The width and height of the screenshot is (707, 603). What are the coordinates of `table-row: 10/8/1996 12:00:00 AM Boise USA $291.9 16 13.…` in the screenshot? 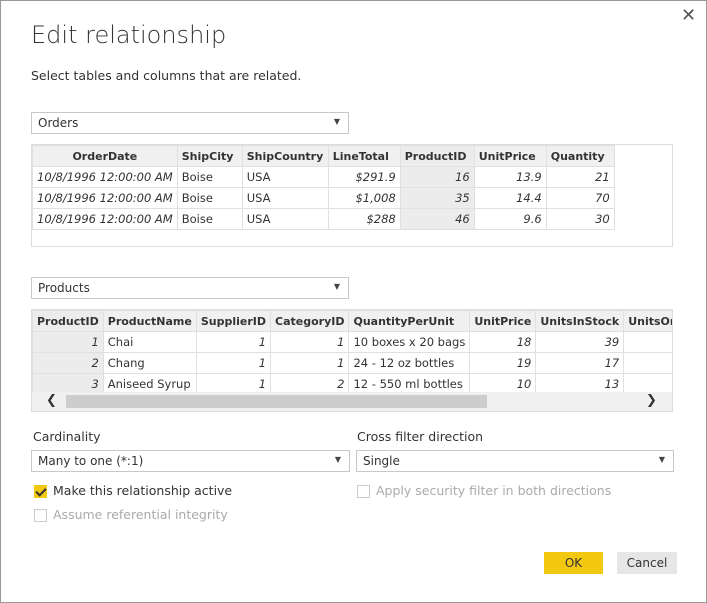 It's located at (323, 177).